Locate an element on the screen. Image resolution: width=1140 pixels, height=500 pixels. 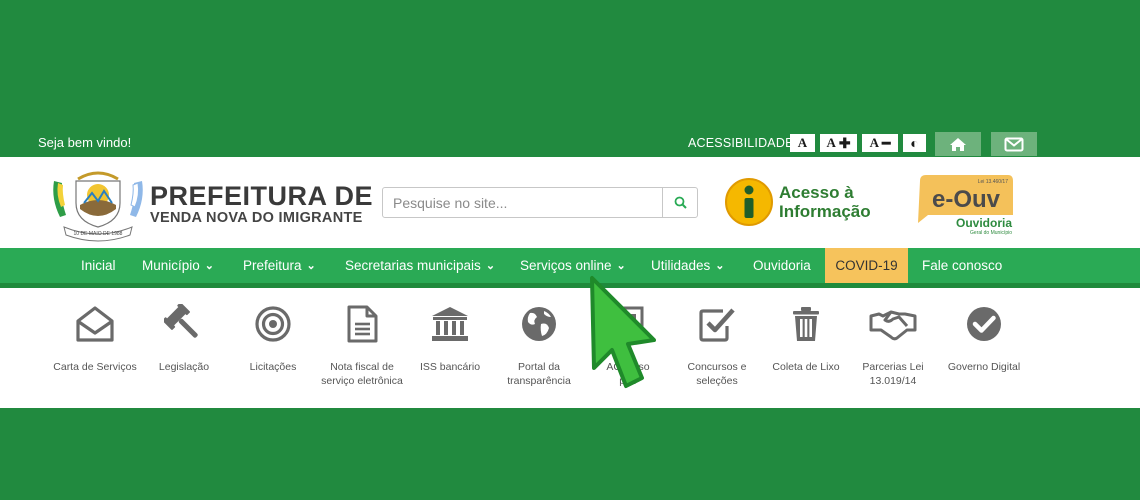
acesso-informacao-link: Acesso à Informação is located at coordinates (804, 203).